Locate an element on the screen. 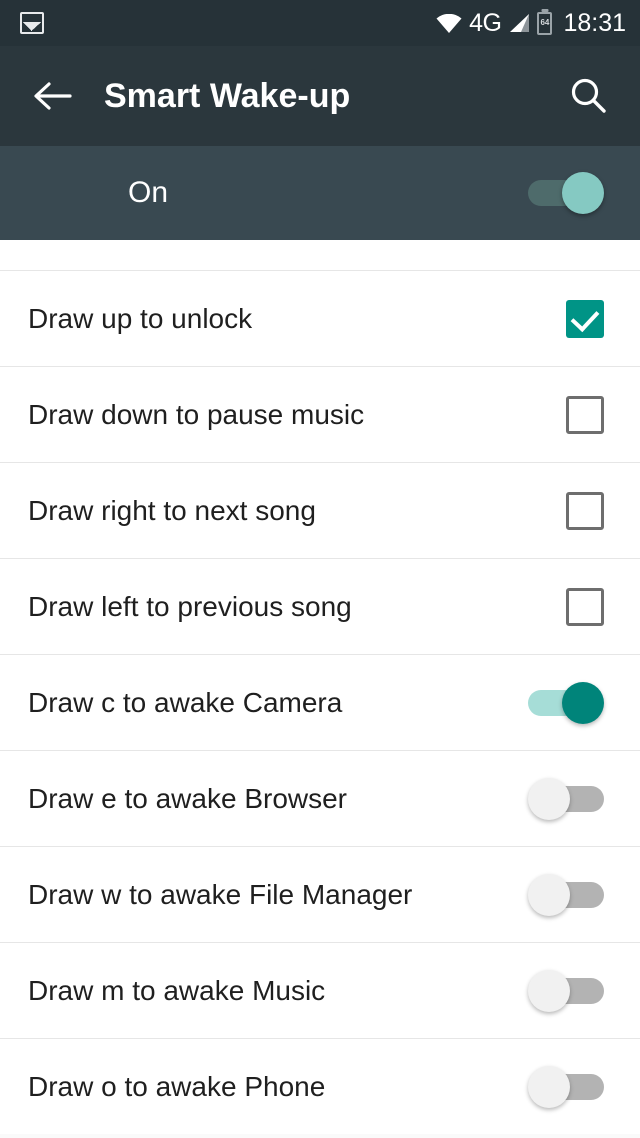  search-icon is located at coordinates (588, 96).